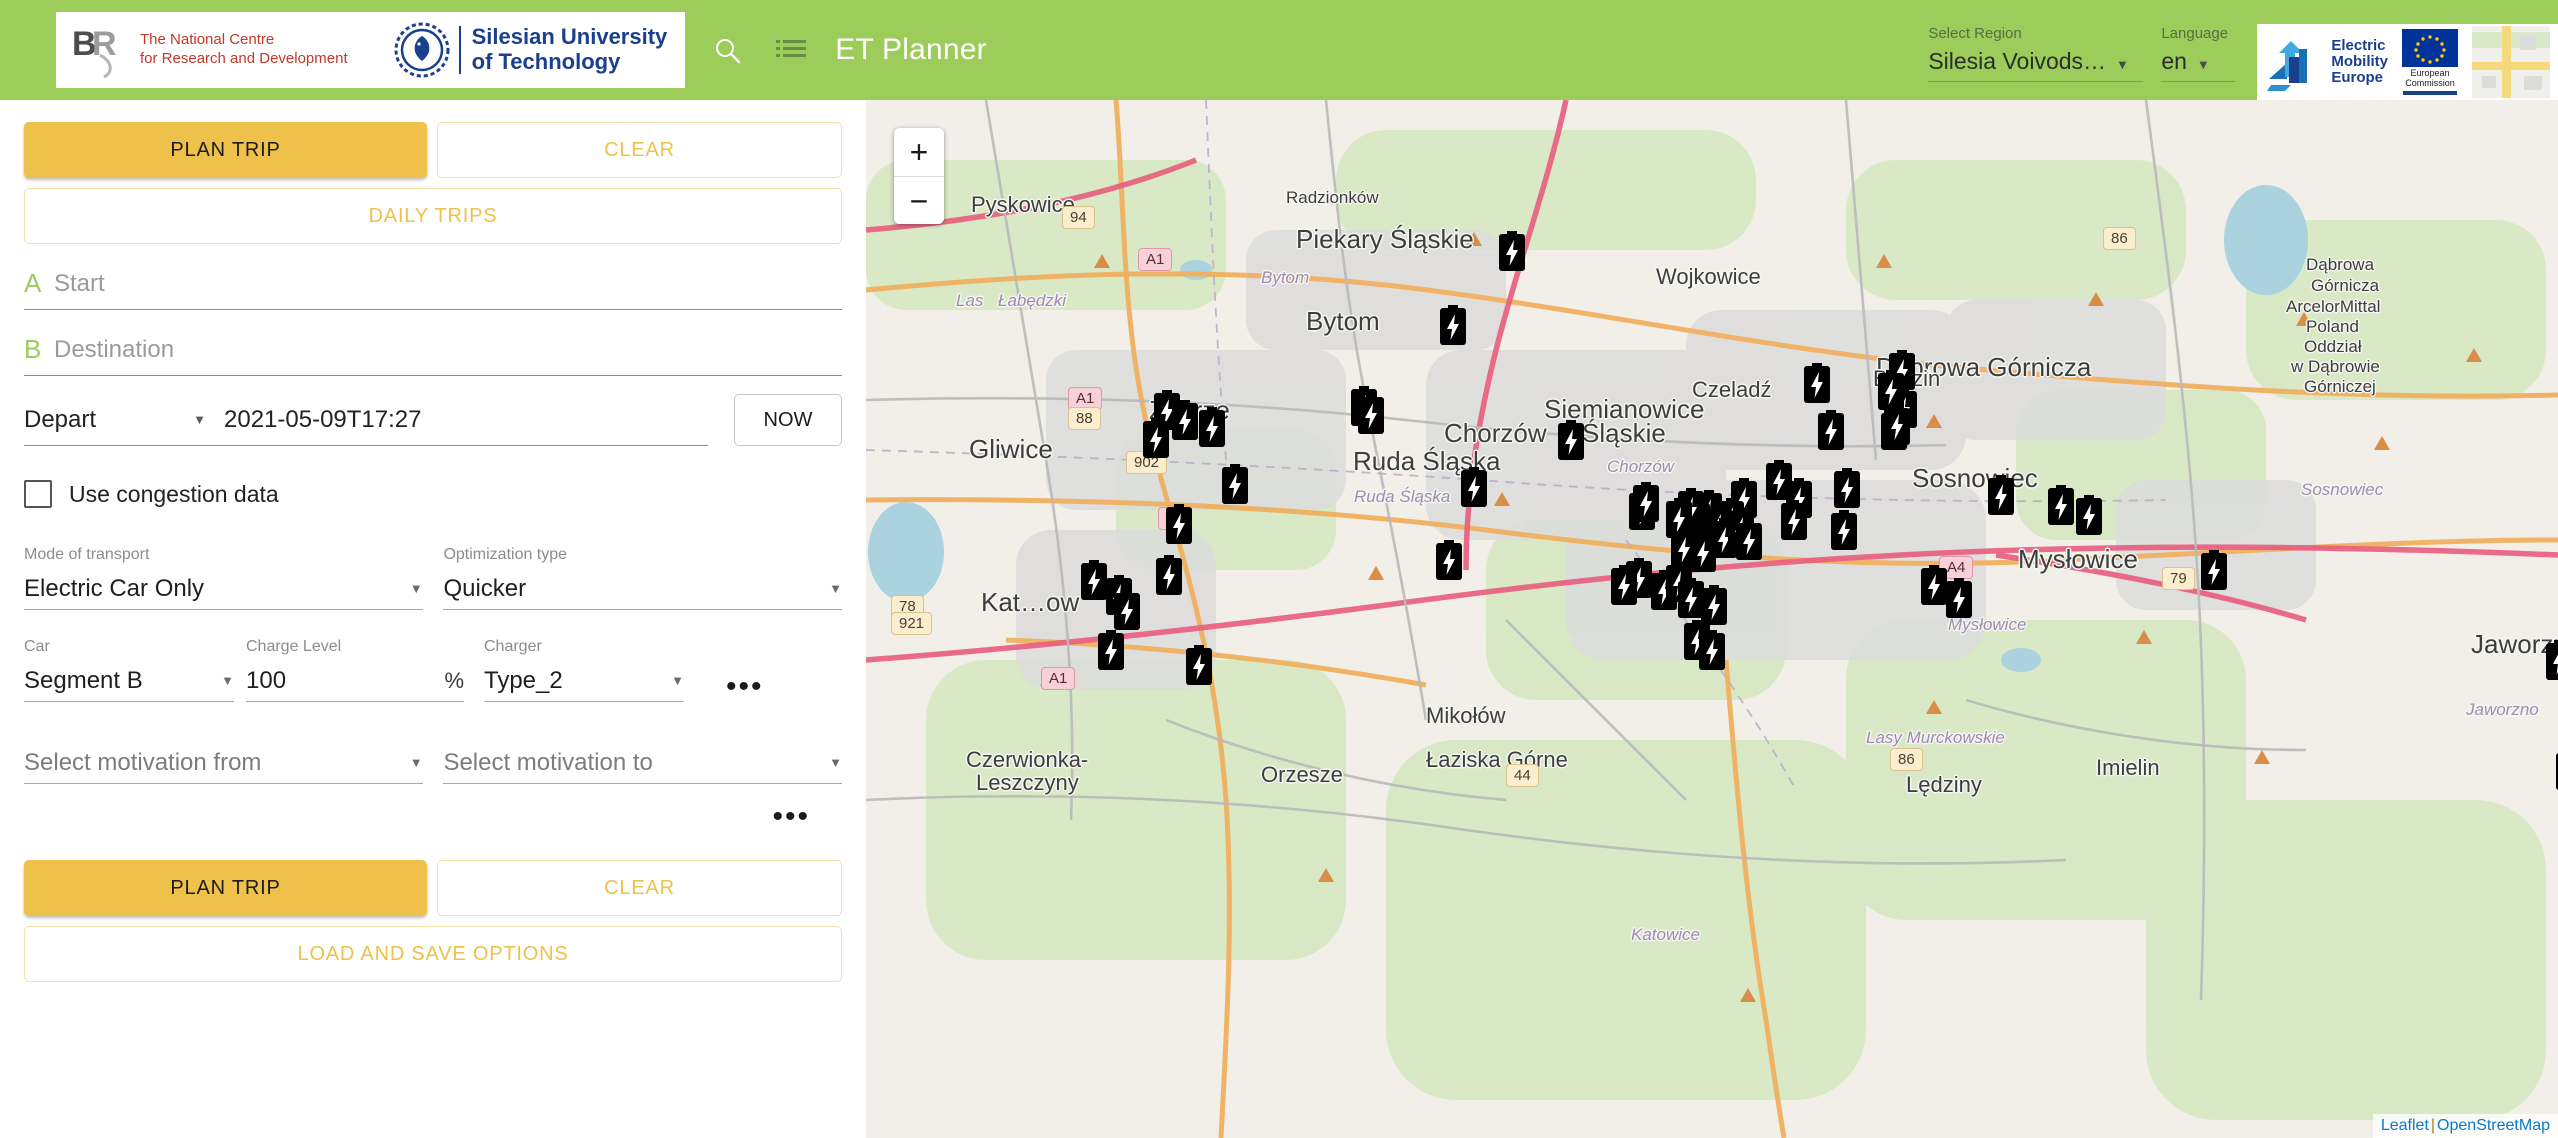  What do you see at coordinates (244, 58) in the screenshot?
I see `ncbr-line-2: for Research and Development` at bounding box center [244, 58].